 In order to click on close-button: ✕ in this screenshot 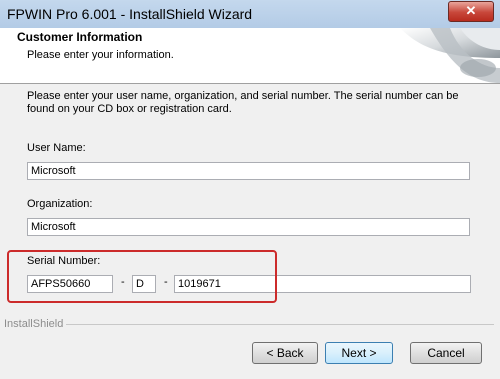, I will do `click(471, 11)`.